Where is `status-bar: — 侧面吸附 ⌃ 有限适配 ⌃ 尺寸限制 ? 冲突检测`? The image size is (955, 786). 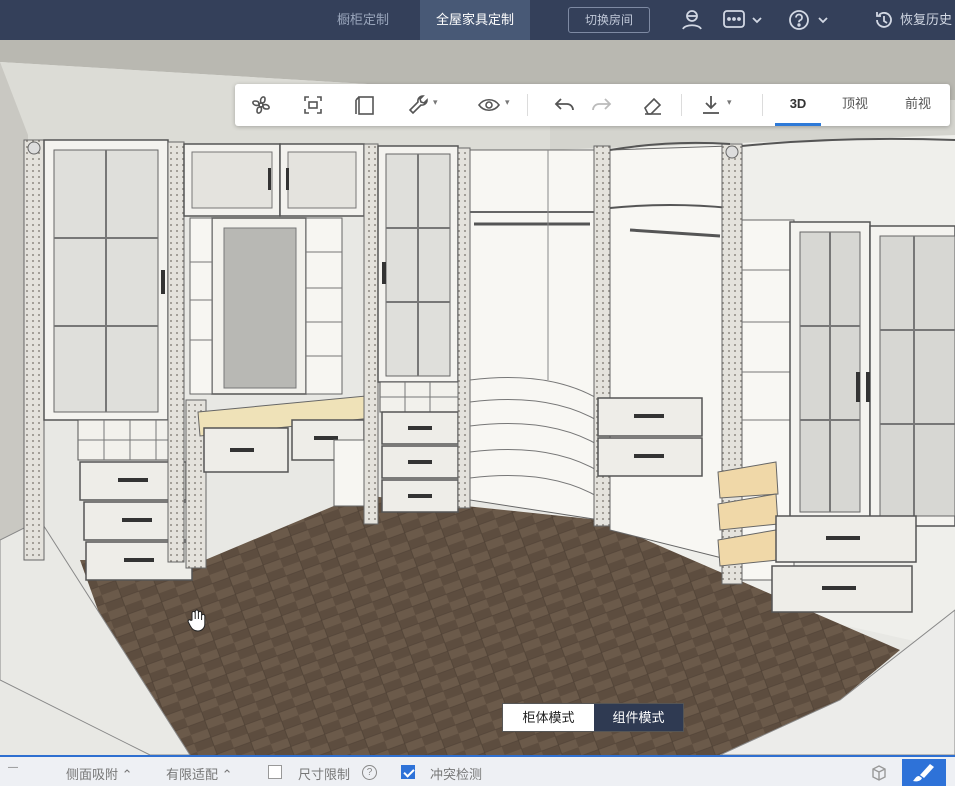
status-bar: — 侧面吸附 ⌃ 有限适配 ⌃ 尺寸限制 ? 冲突检测 is located at coordinates (477, 770).